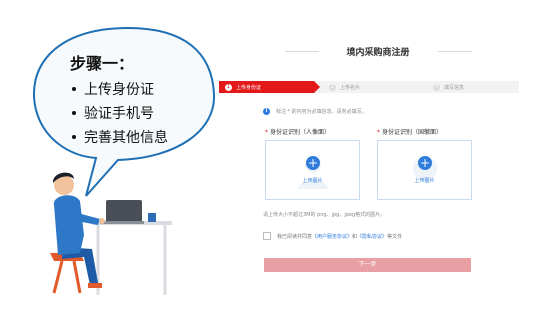  Describe the element at coordinates (119, 90) in the screenshot. I see `bubble-item: 上传身份证` at that location.